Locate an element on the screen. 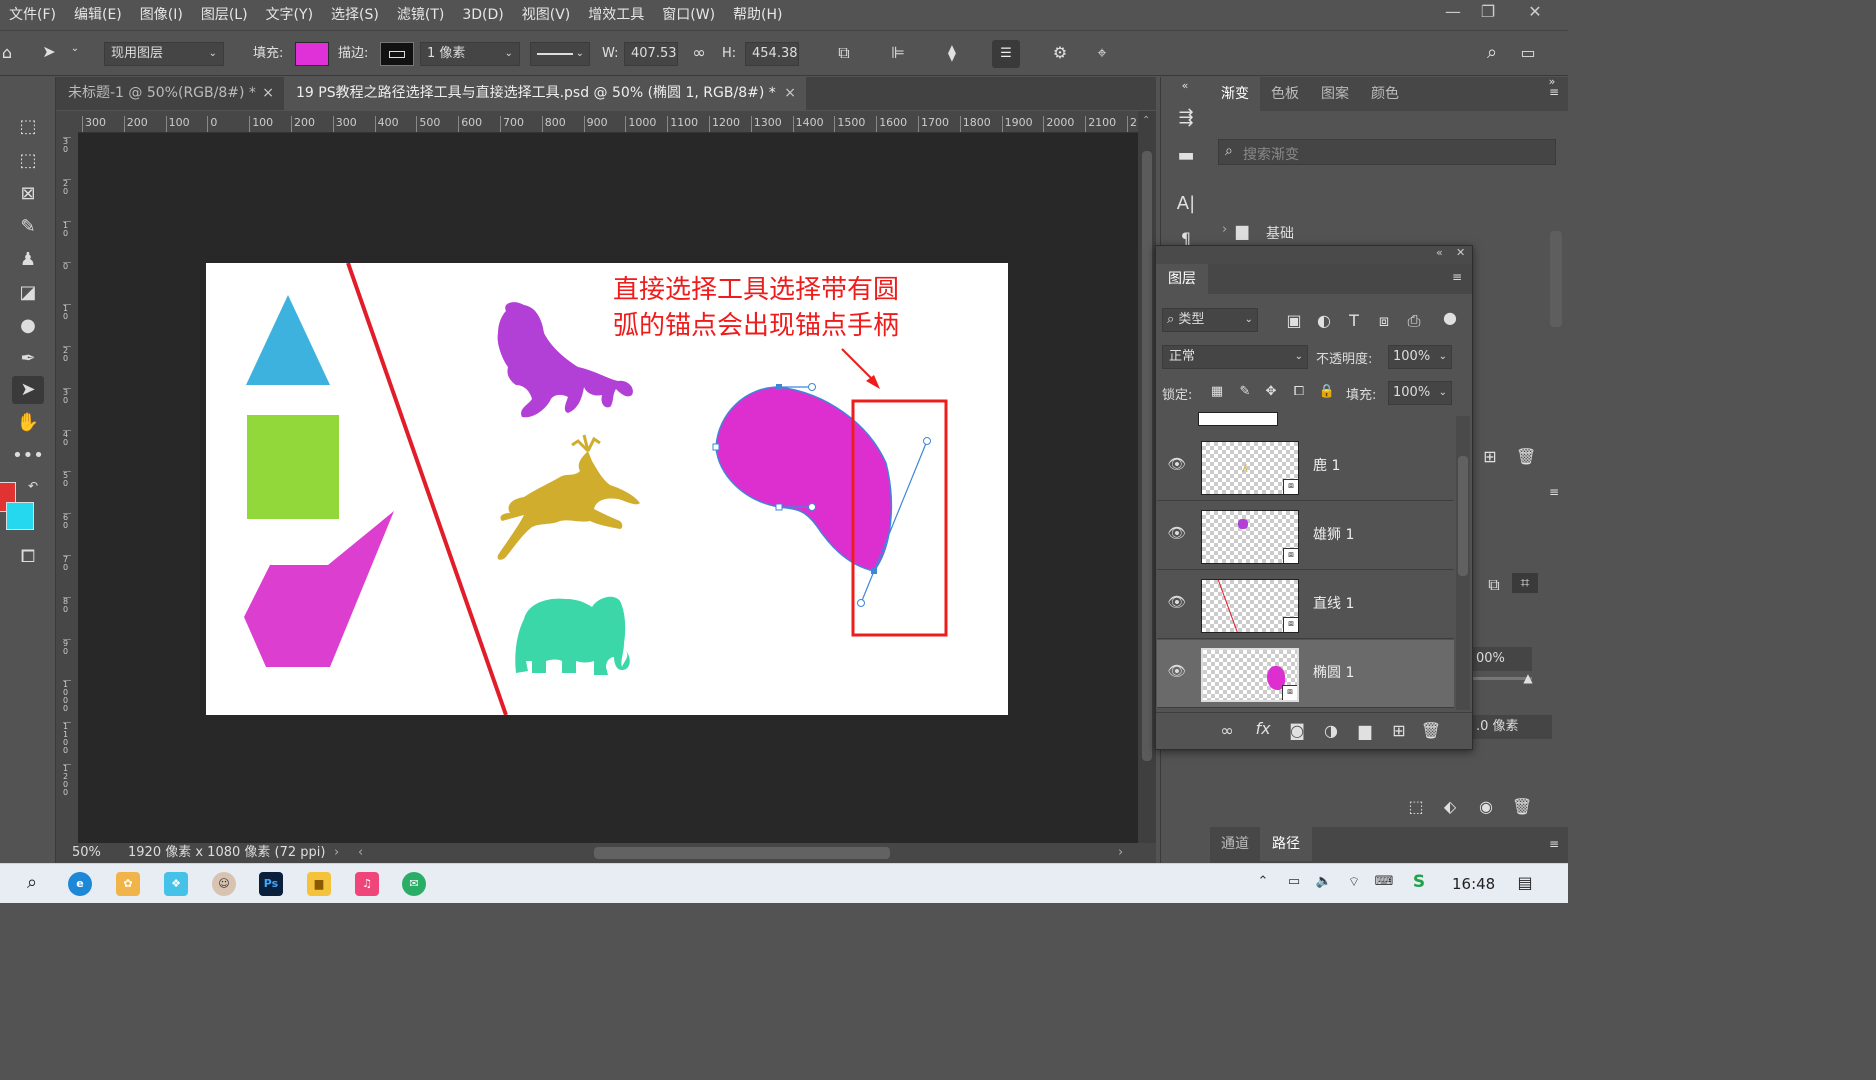  ellipse-path is located at coordinates (804, 479).